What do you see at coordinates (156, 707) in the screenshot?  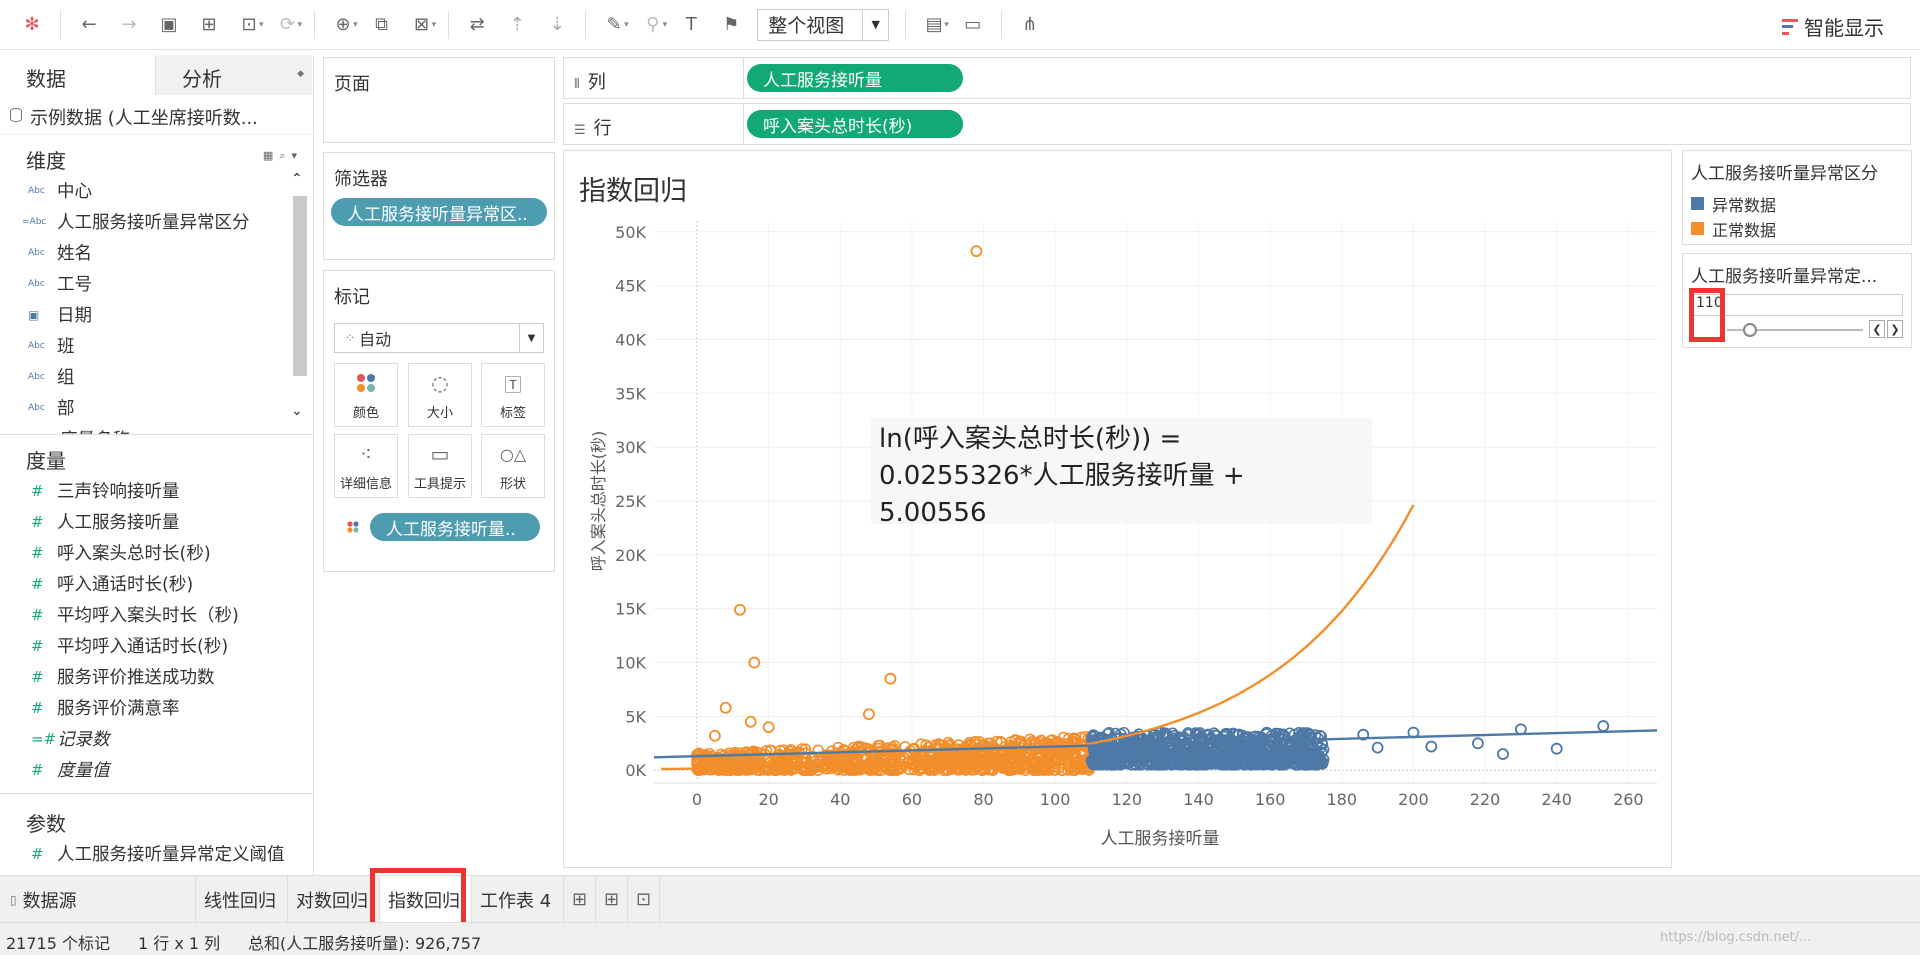 I see `measure-field: # 服务评价满意率` at bounding box center [156, 707].